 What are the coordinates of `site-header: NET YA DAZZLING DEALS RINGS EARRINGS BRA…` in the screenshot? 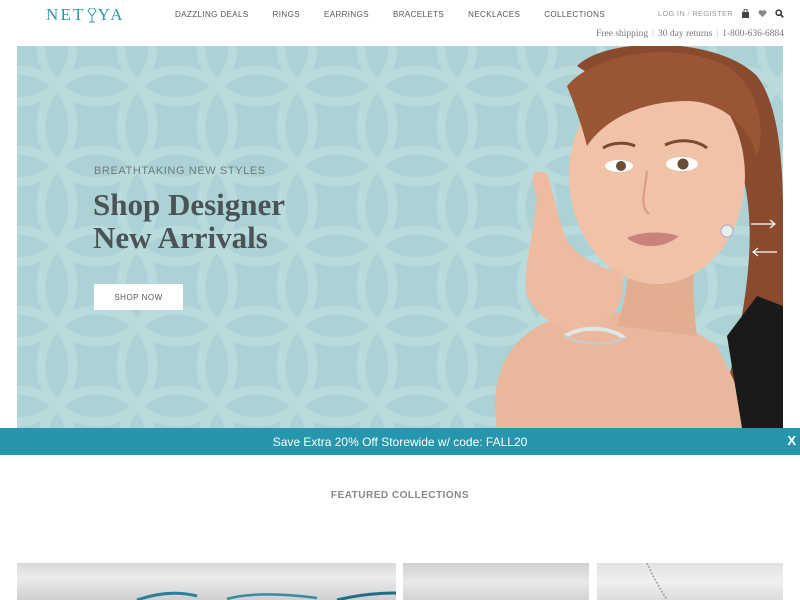 It's located at (400, 23).